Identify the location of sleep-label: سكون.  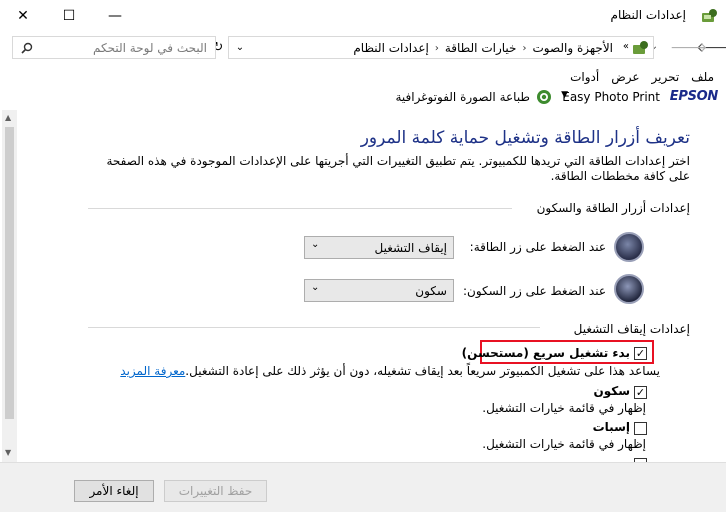
(611, 391).